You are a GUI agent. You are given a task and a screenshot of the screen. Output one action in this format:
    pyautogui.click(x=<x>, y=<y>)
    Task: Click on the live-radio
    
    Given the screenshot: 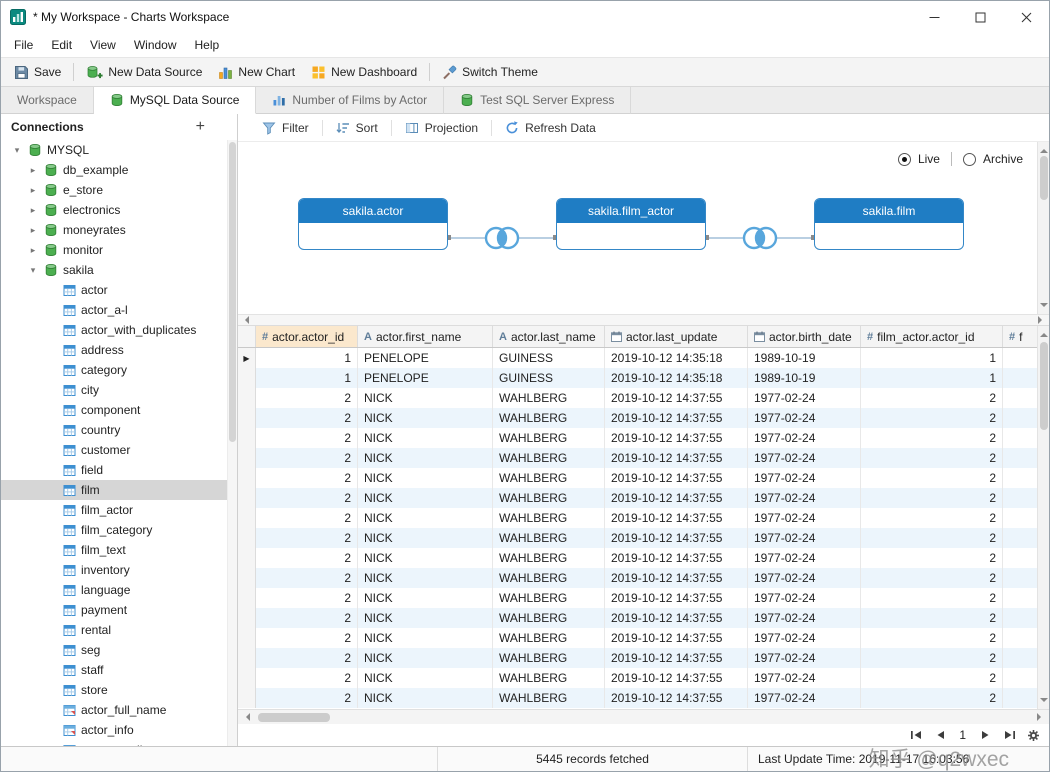 What is the action you would take?
    pyautogui.click(x=904, y=159)
    